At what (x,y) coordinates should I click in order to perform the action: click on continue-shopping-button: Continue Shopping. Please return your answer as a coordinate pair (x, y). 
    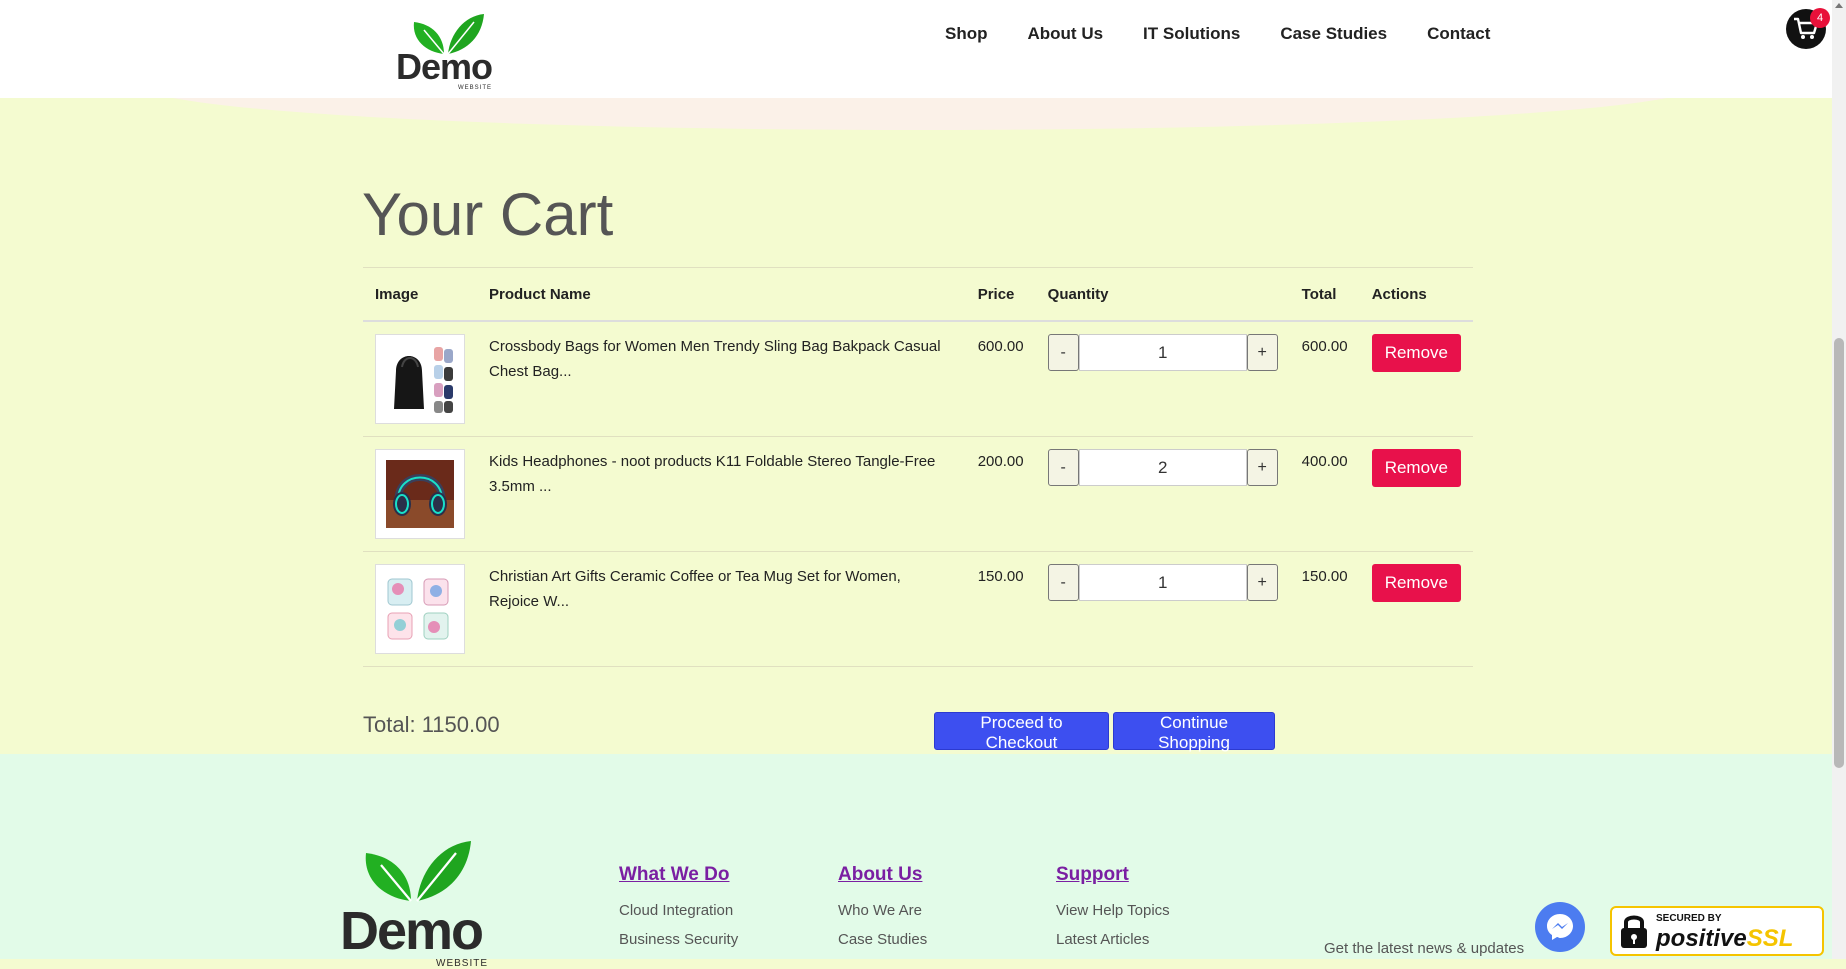
    Looking at the image, I should click on (1194, 732).